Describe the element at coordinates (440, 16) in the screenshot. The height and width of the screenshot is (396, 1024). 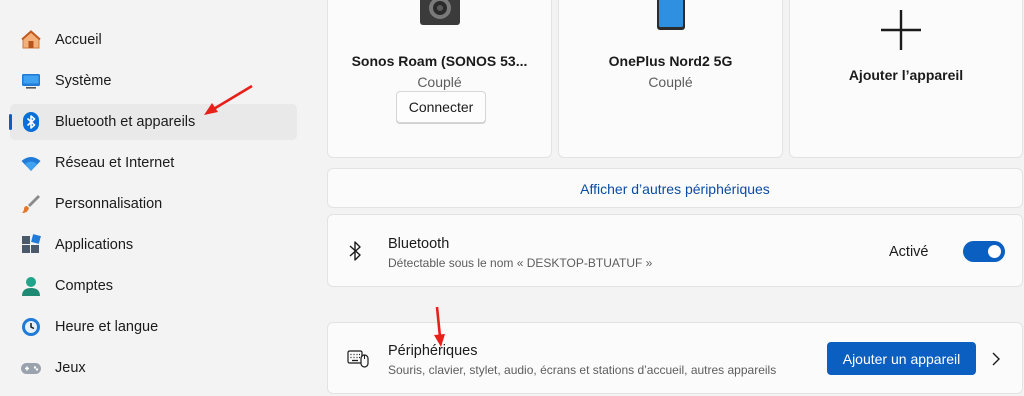
I see `speaker-icon` at that location.